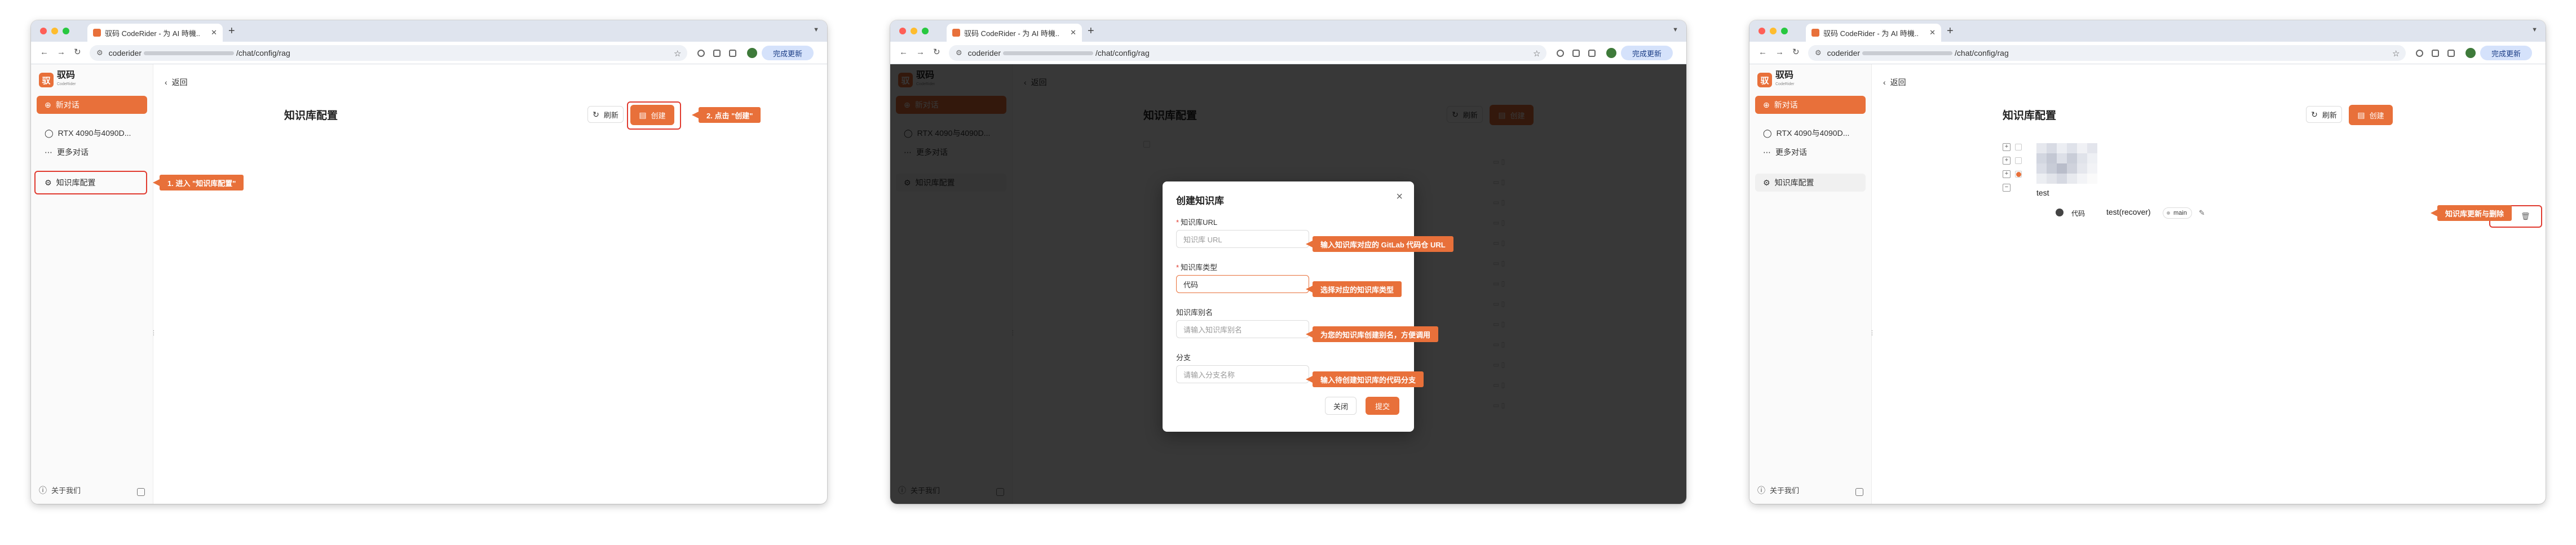 The height and width of the screenshot is (545, 2576). I want to click on tab-bar: 驭码 CodeRider - 为 AI 時機.. ✕ + ▼, so click(1288, 31).